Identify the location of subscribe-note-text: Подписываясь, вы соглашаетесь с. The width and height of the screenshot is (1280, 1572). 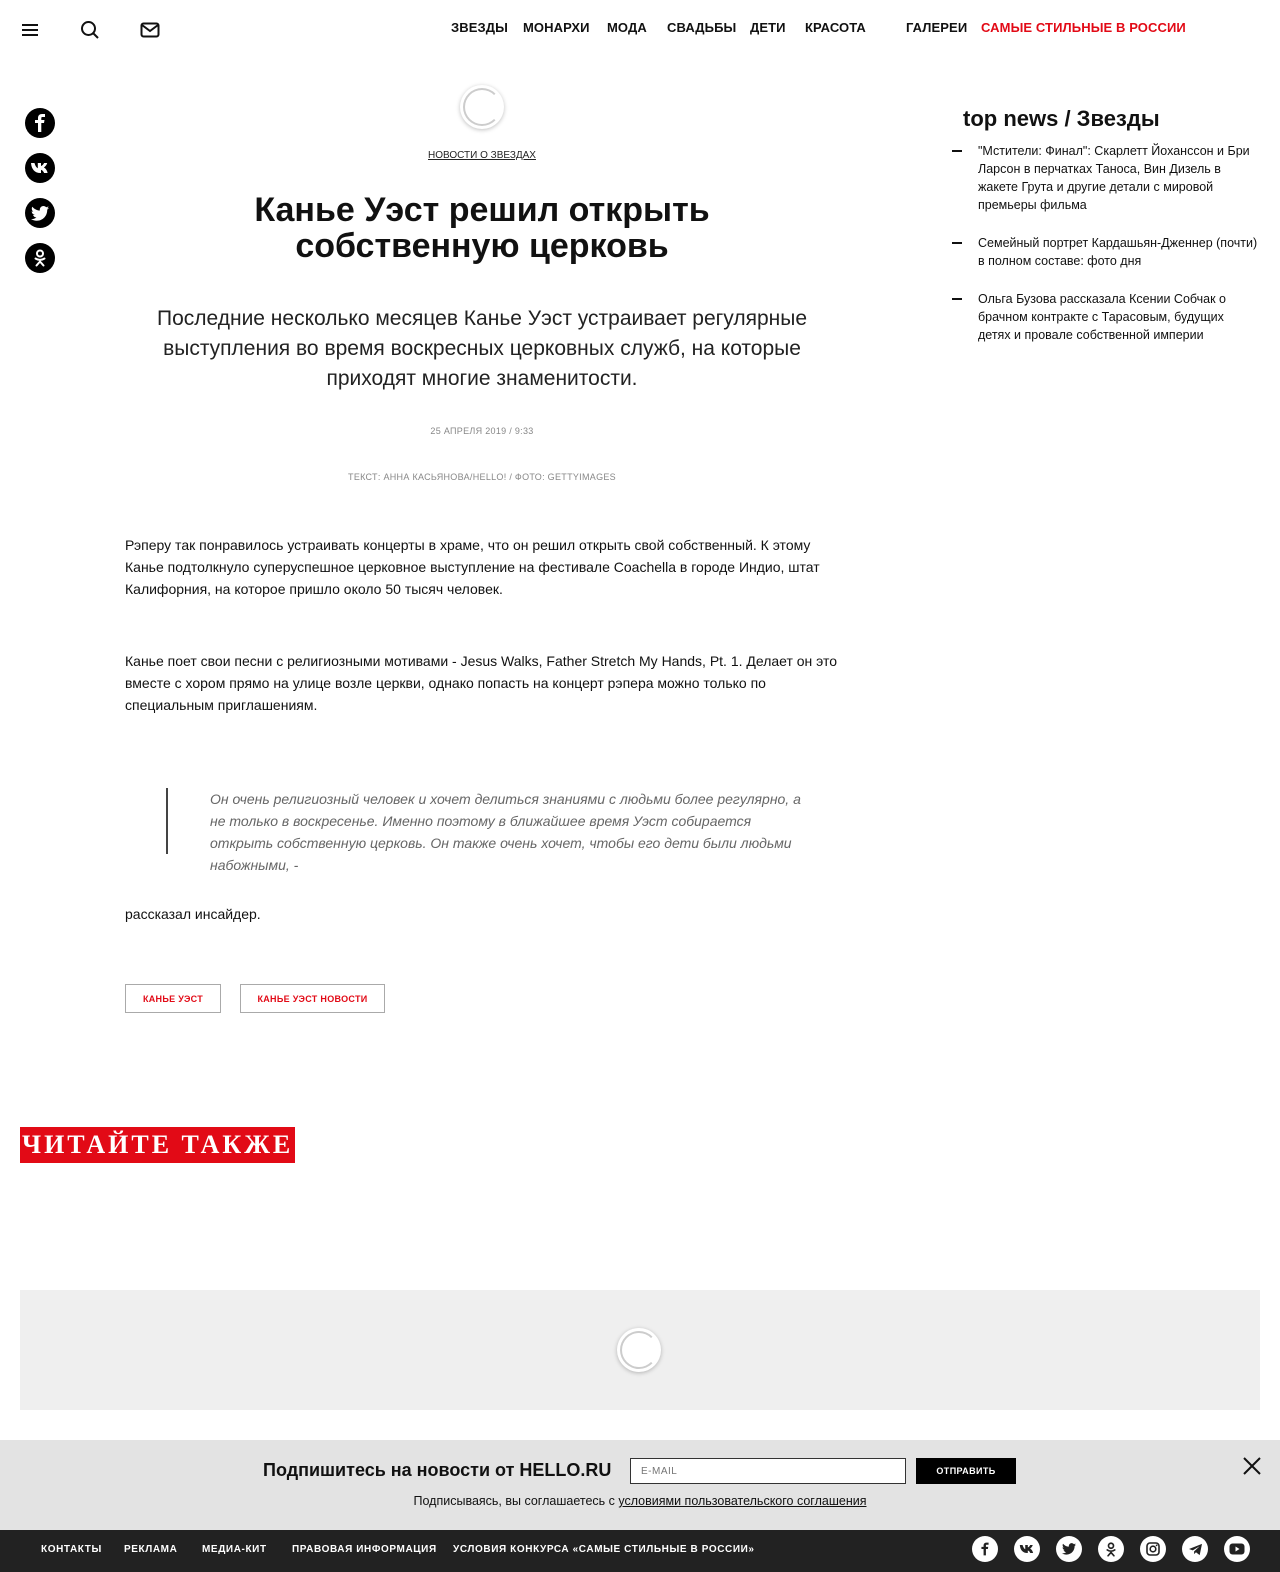
(516, 1501).